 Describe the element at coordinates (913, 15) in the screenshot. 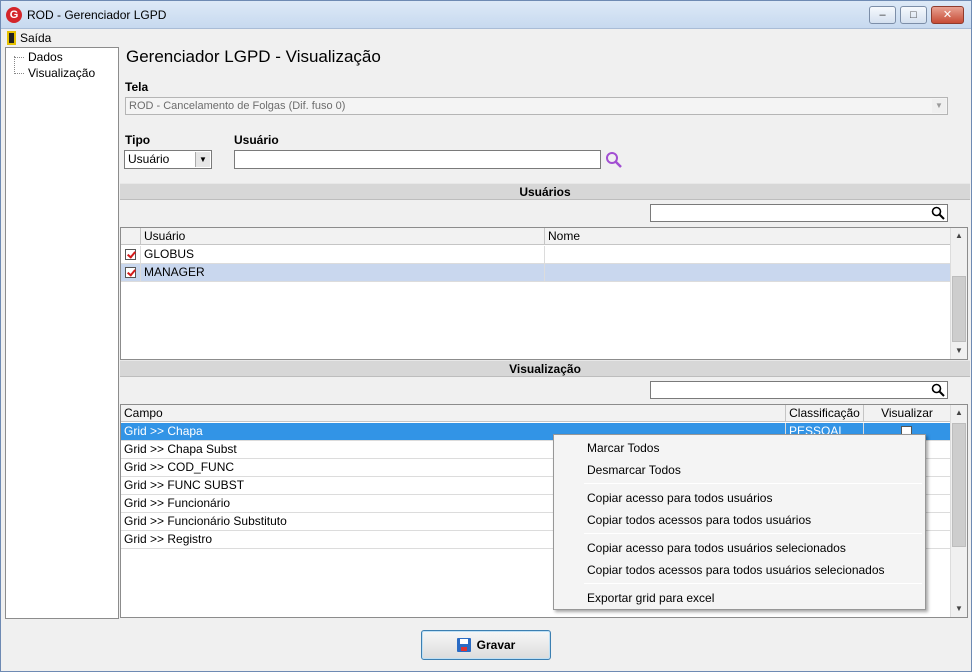

I see `maximize-button: □` at that location.